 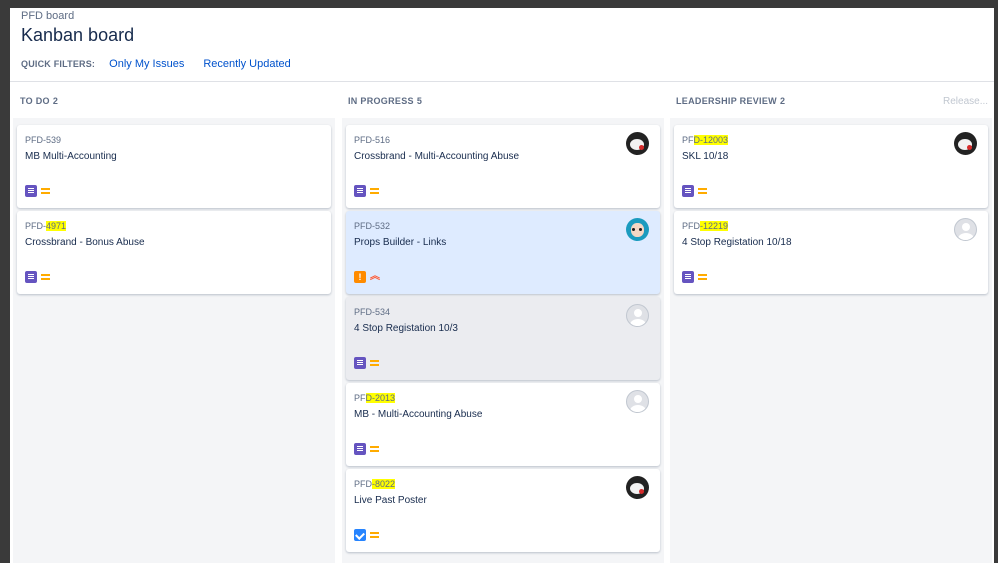 I want to click on issue-summary: Crossbrand - Bonus Abuse, so click(x=85, y=242).